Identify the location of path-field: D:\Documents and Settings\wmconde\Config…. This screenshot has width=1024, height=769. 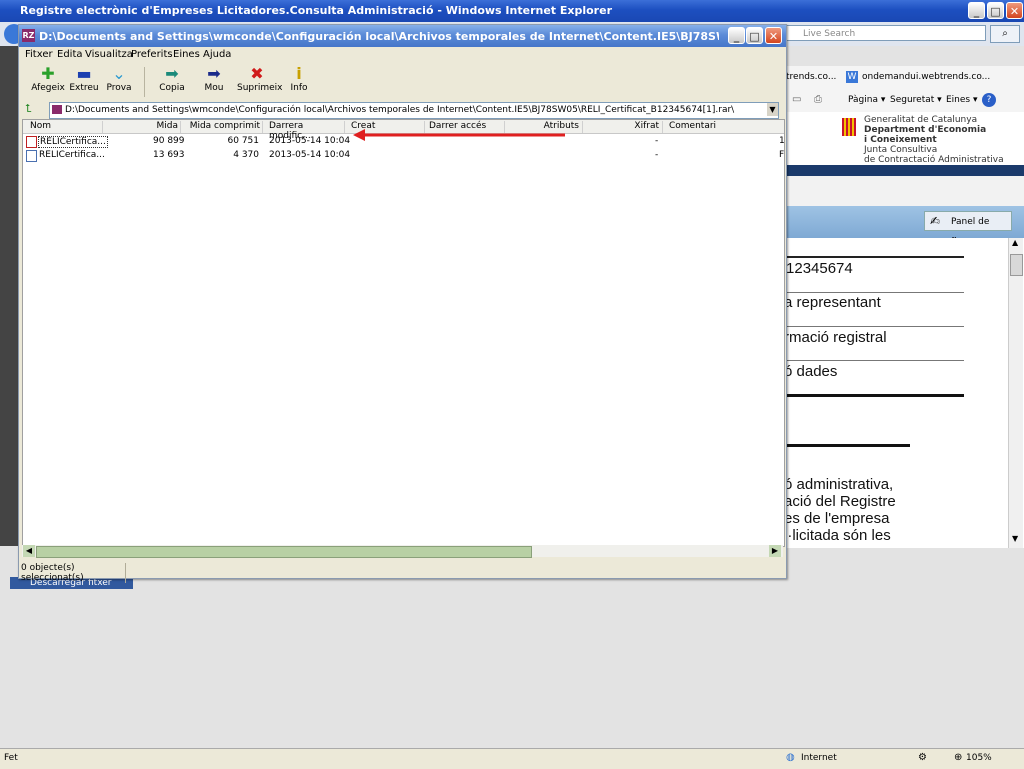
(414, 110).